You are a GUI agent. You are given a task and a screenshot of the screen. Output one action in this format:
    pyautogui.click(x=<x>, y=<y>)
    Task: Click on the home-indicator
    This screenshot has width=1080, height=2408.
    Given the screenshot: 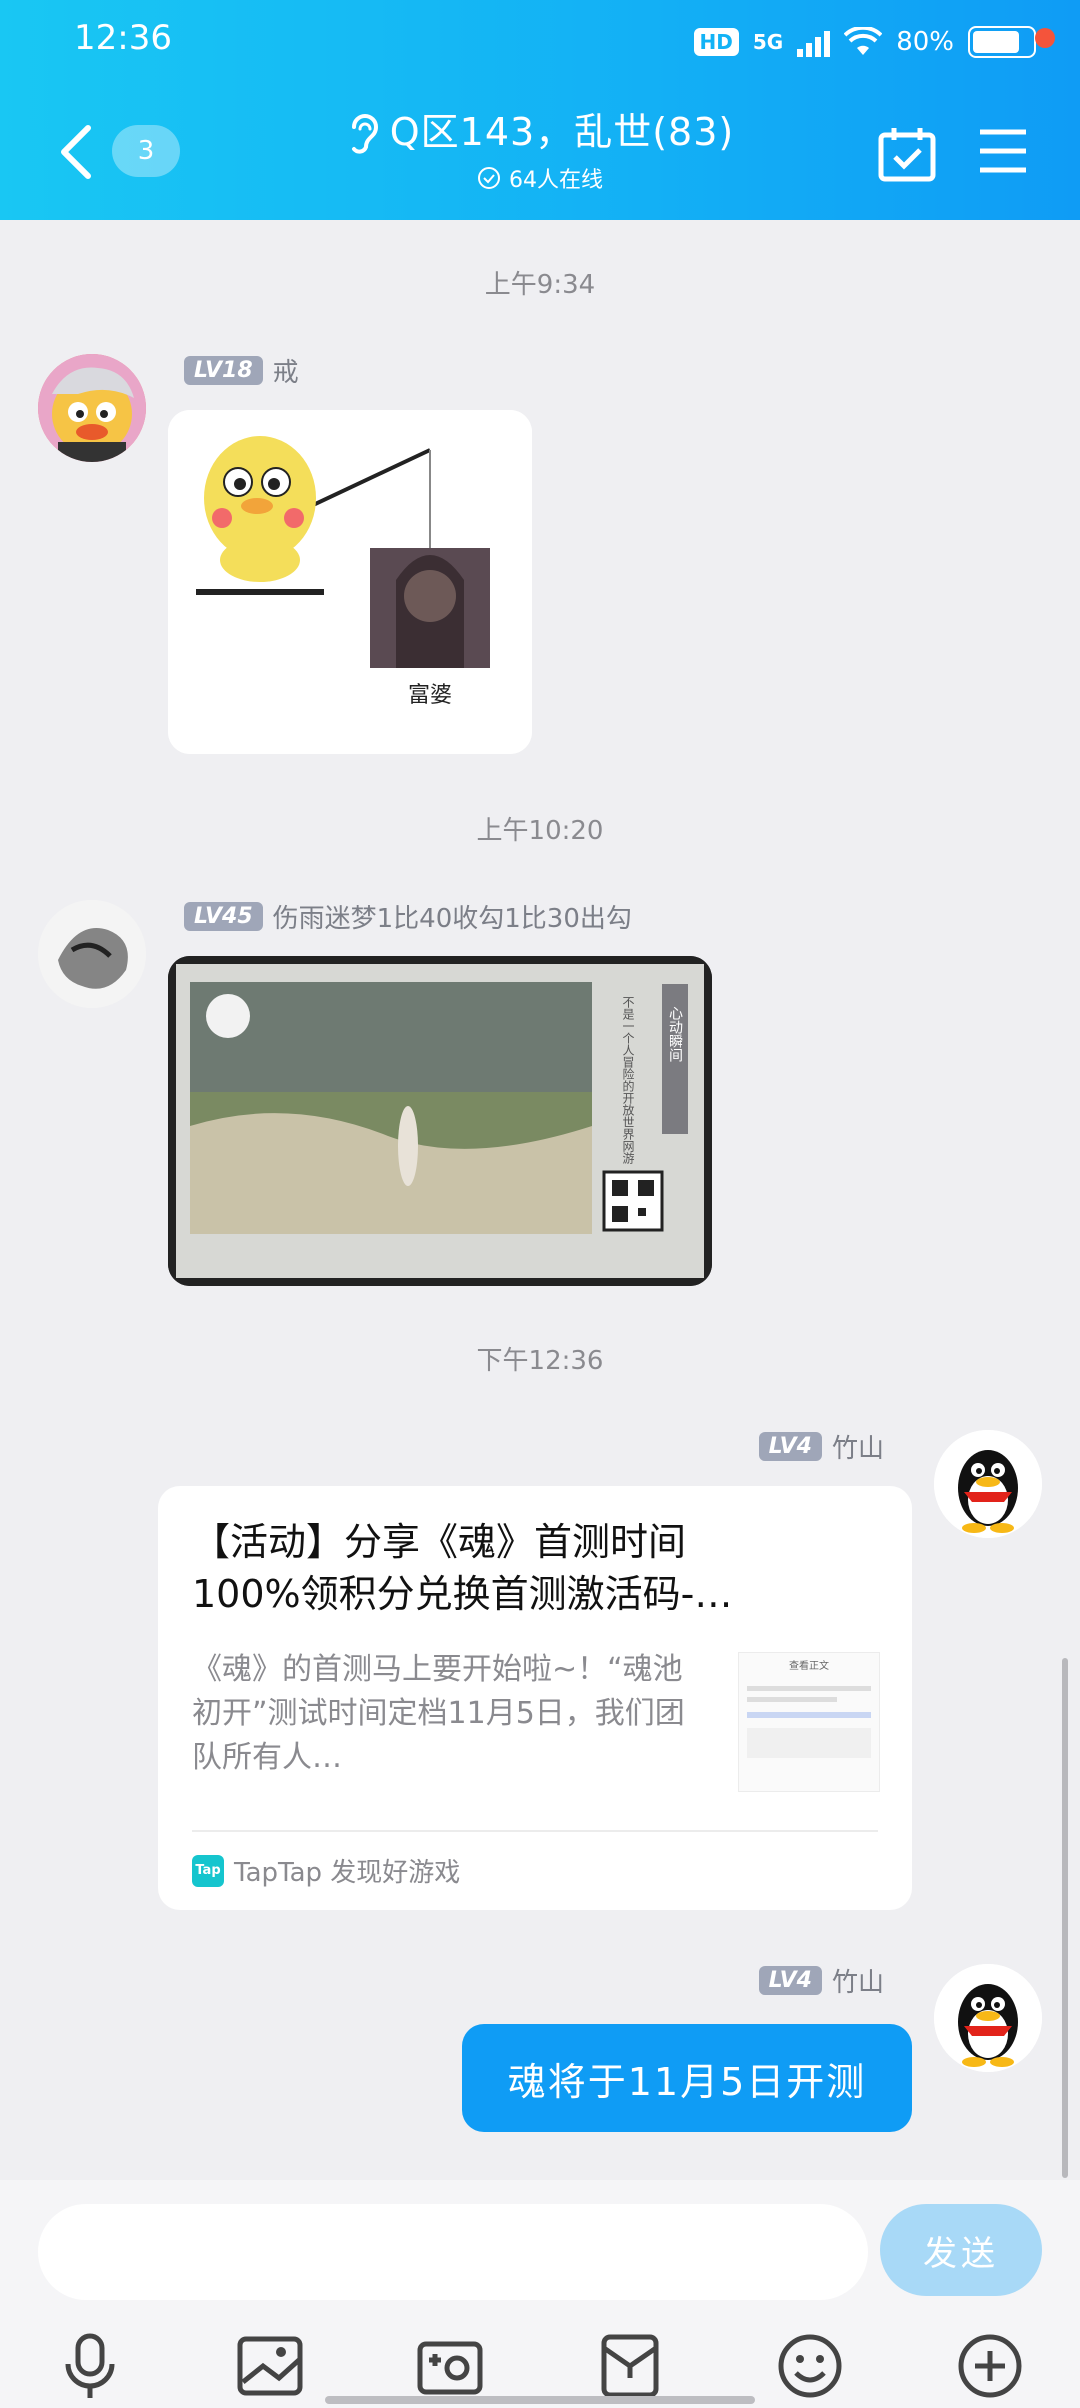 What is the action you would take?
    pyautogui.click(x=540, y=2400)
    